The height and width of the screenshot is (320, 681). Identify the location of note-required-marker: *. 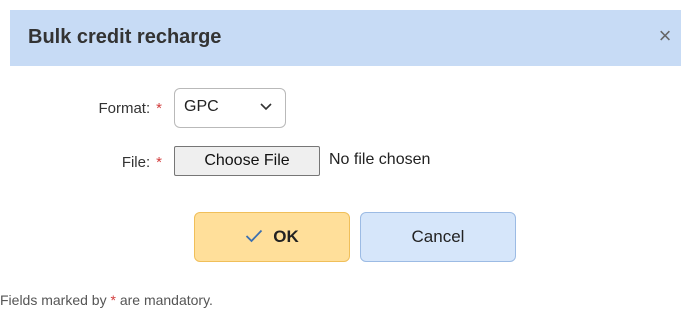
(113, 300).